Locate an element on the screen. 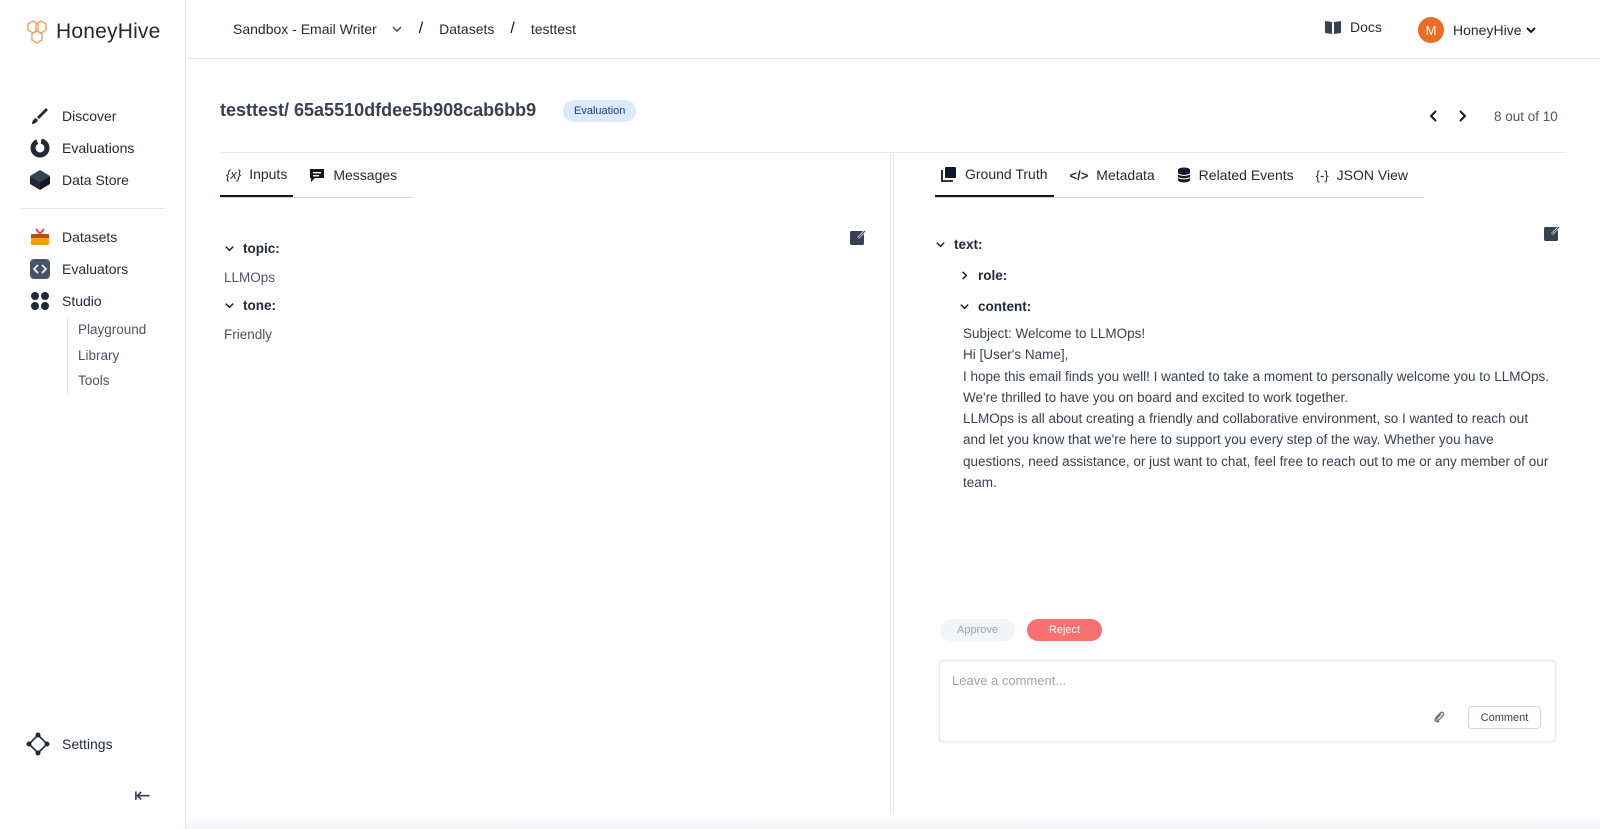 The width and height of the screenshot is (1600, 829). left-tabs: {x} Inputs Messages is located at coordinates (317, 175).